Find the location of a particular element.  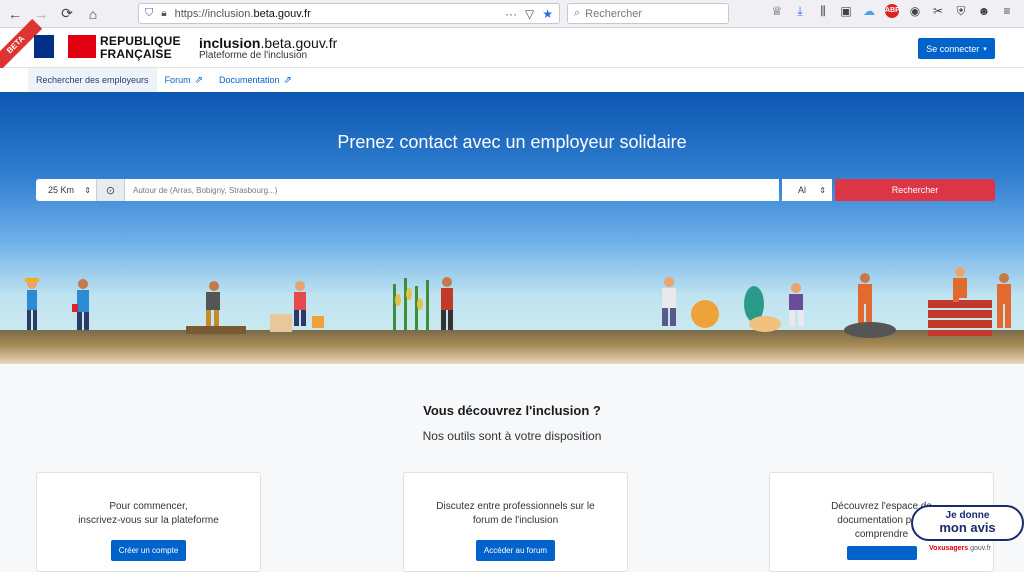

search-button: Rechercher is located at coordinates (915, 190).